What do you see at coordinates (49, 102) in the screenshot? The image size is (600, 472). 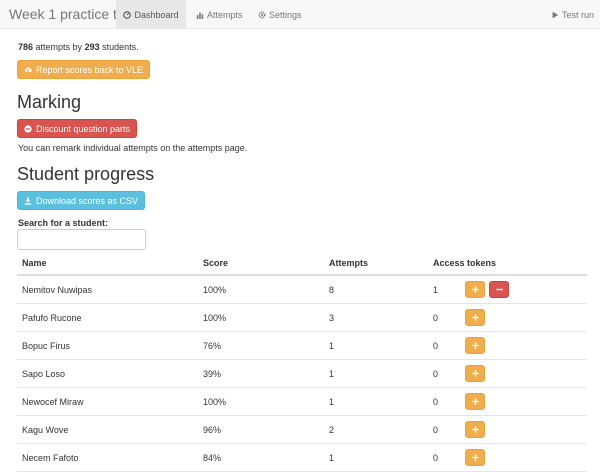 I see `marking-heading: Marking` at bounding box center [49, 102].